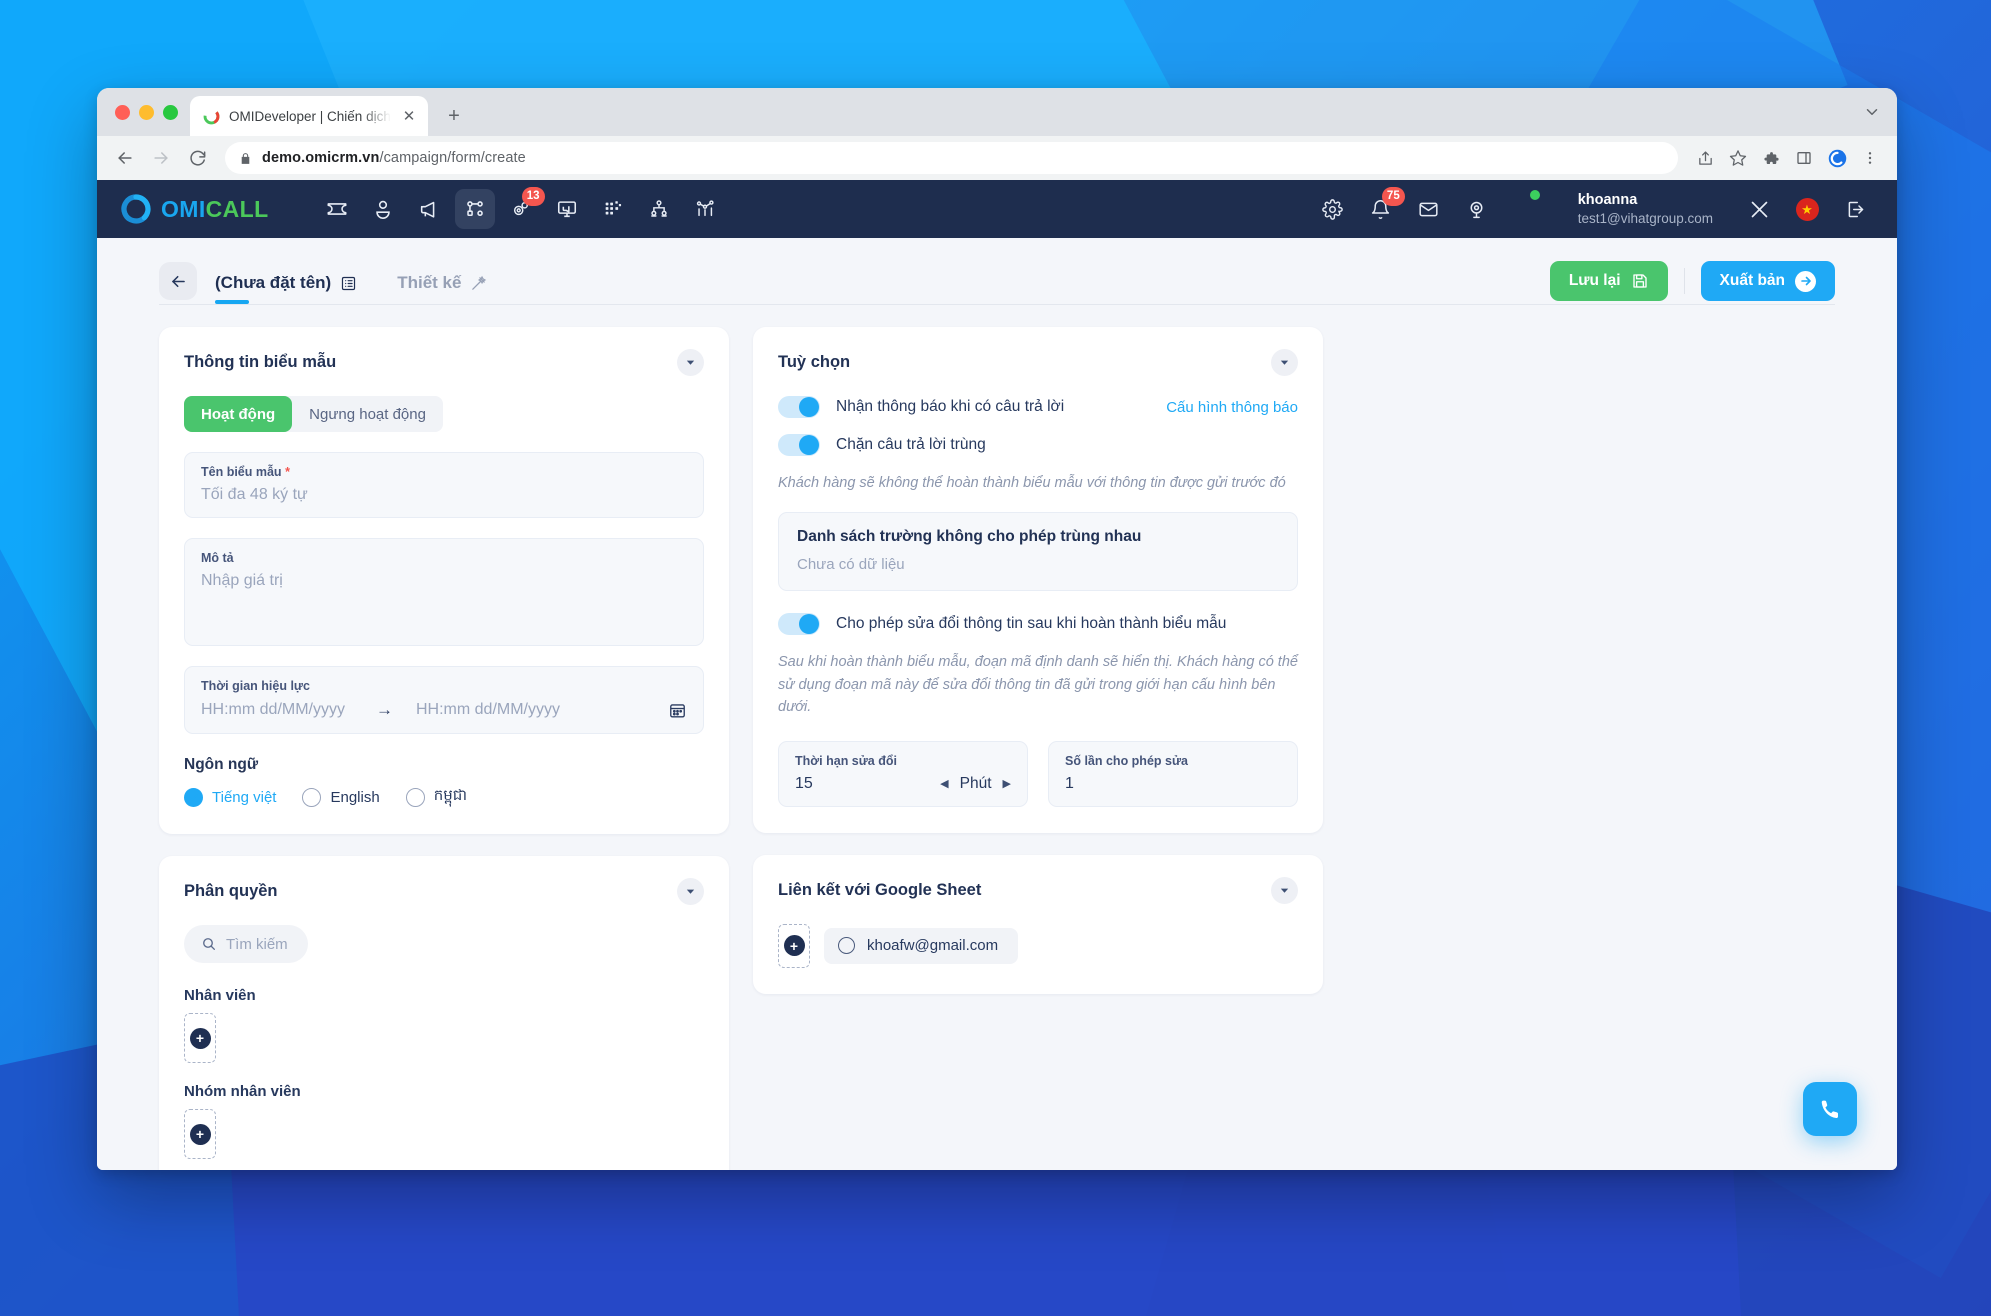 This screenshot has width=1991, height=1316. What do you see at coordinates (125, 158) in the screenshot?
I see `back-arrow-icon` at bounding box center [125, 158].